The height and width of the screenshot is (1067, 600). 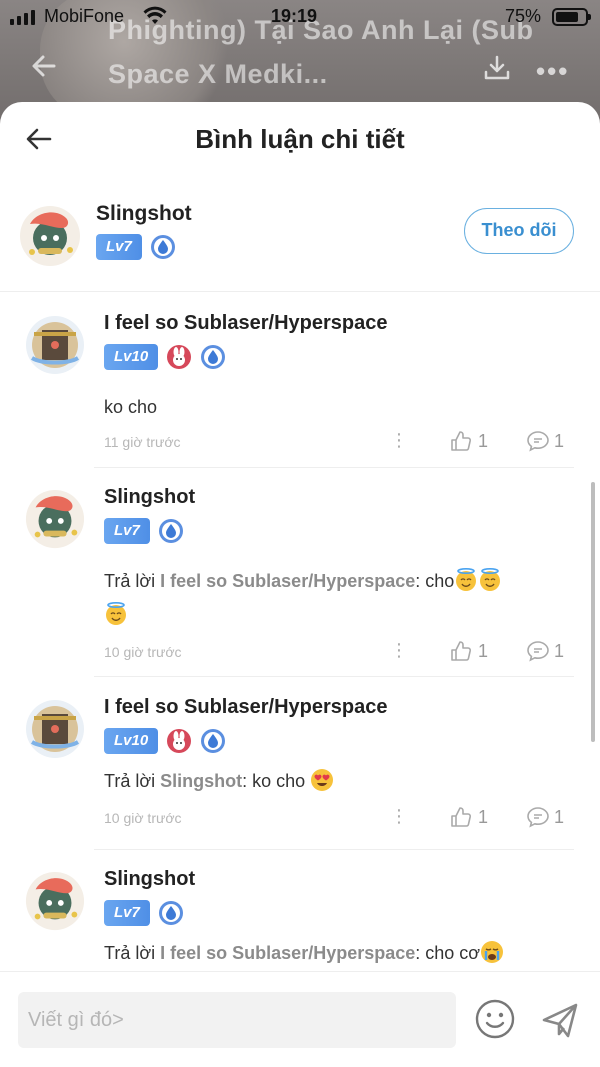 I want to click on comment-composer, so click(x=300, y=1019).